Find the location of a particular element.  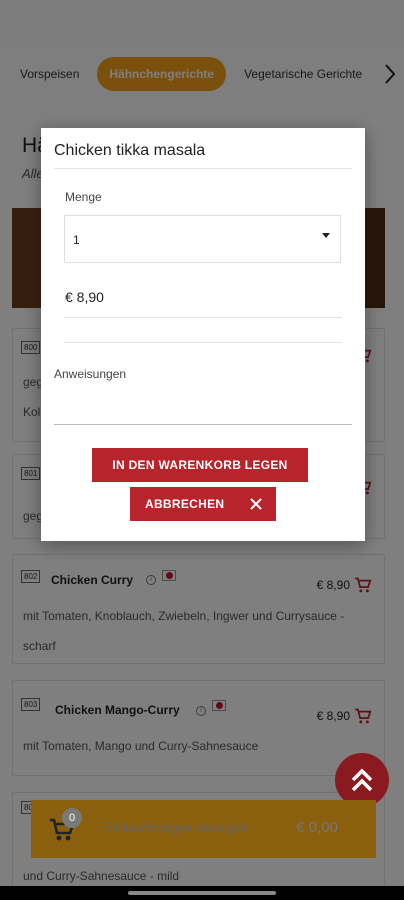

cancel-button: ABBRECHEN is located at coordinates (203, 504).